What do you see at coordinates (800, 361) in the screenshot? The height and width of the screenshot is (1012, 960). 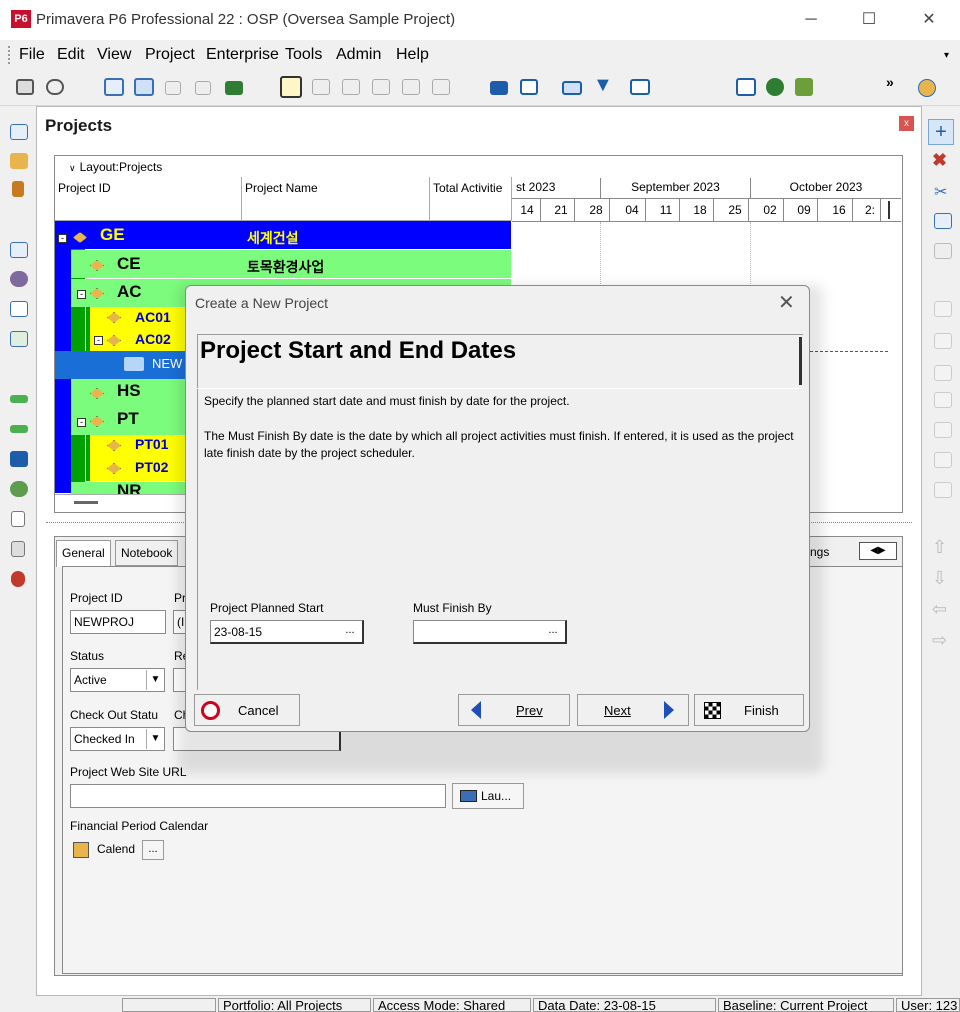 I see `dialog-scrollbar` at bounding box center [800, 361].